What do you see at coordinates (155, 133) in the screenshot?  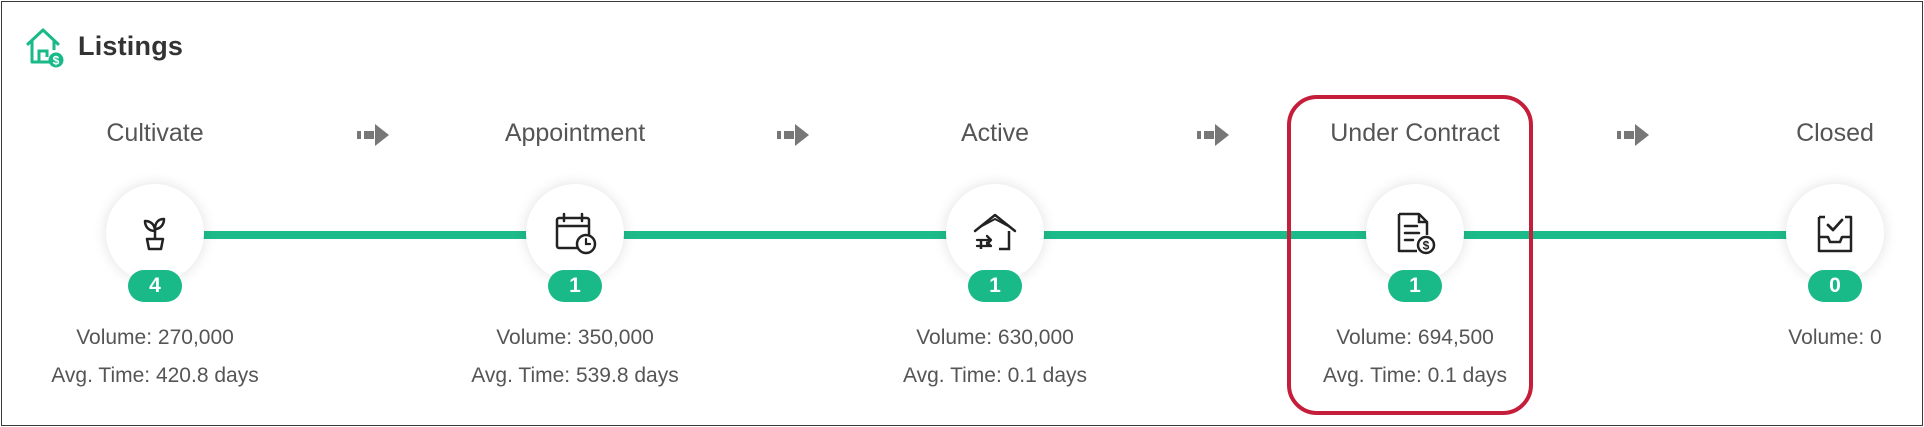 I see `stage-label: Cultivate` at bounding box center [155, 133].